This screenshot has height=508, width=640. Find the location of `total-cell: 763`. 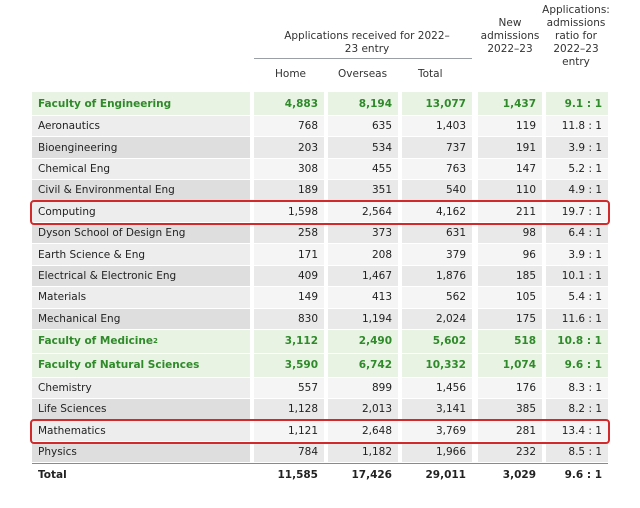

total-cell: 763 is located at coordinates (437, 169).